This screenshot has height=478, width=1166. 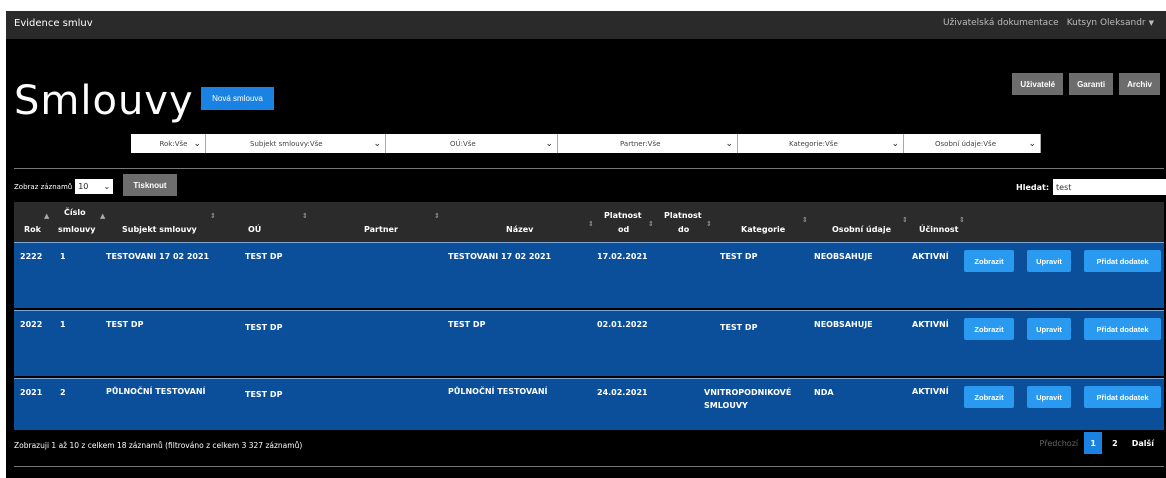 What do you see at coordinates (286, 143) in the screenshot?
I see `filter-subject-label: Subjekt smlouvy:Vše` at bounding box center [286, 143].